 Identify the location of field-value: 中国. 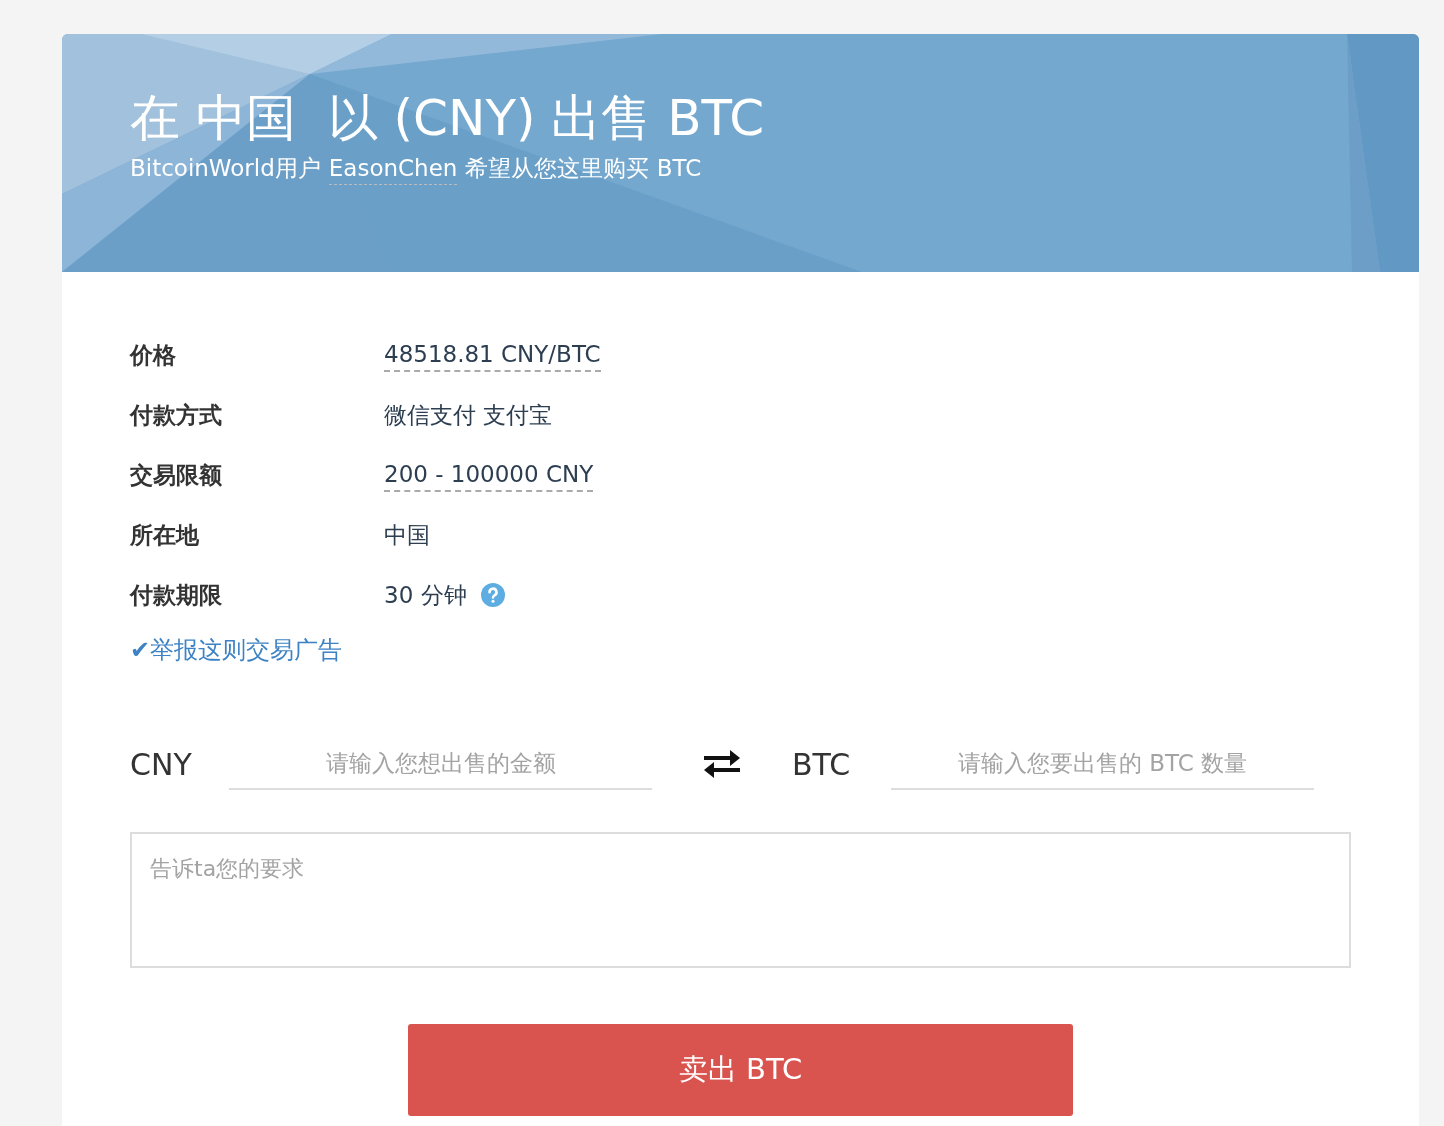
(407, 535).